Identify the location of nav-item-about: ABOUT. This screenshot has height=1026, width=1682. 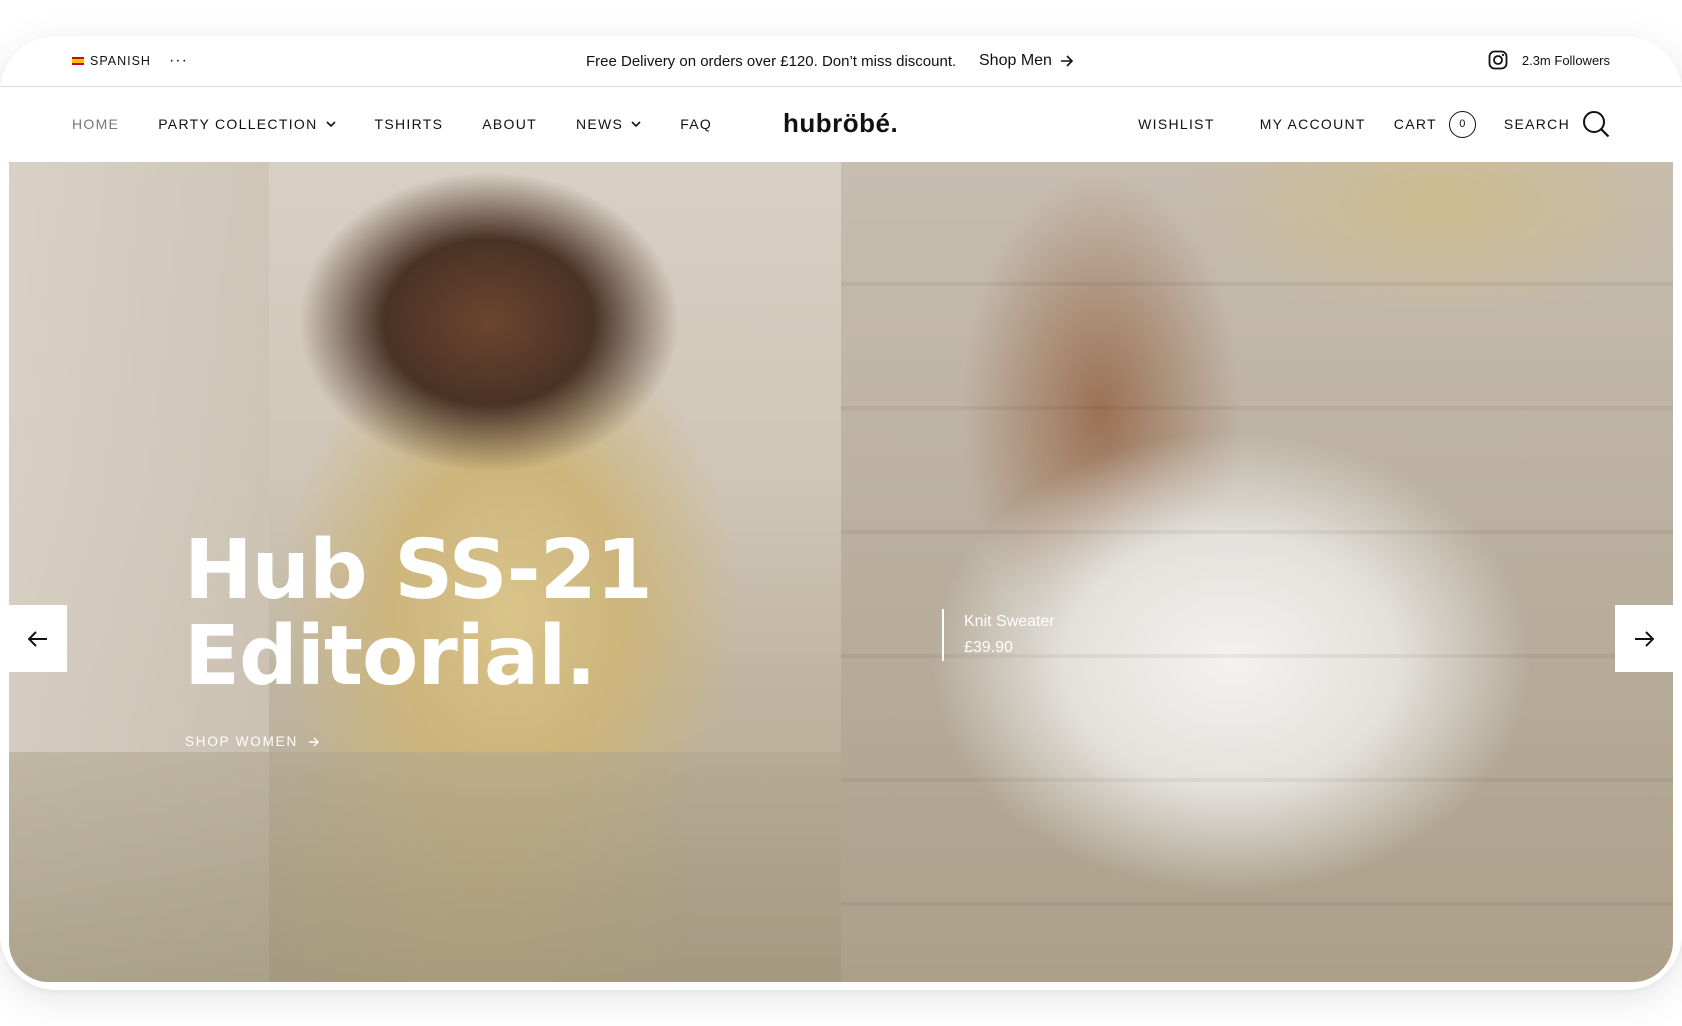
(509, 124).